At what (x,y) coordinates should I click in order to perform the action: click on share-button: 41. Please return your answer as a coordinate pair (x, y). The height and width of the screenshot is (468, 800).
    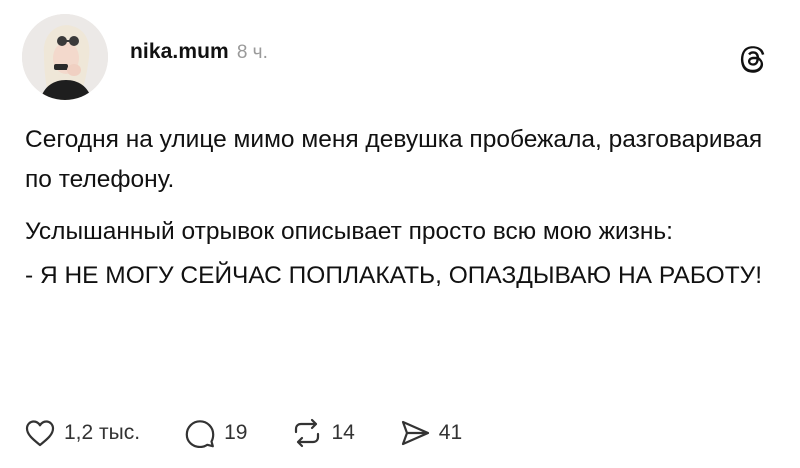
    Looking at the image, I should click on (430, 433).